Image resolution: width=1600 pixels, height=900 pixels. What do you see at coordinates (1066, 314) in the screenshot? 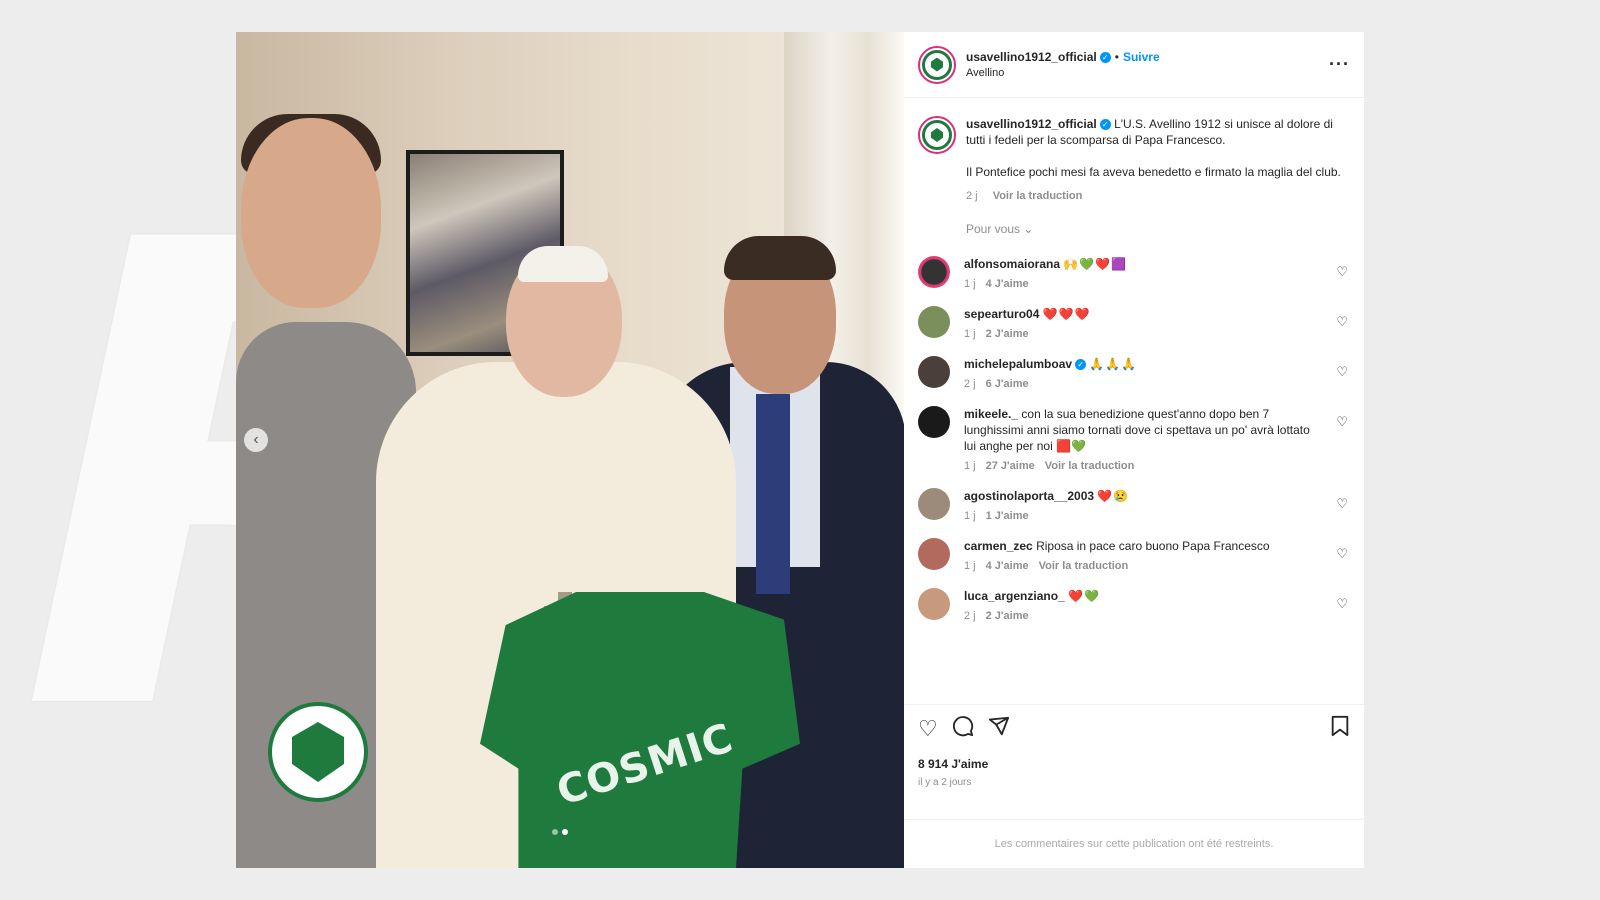
I see `comment-text: ❤️❤️❤️` at bounding box center [1066, 314].